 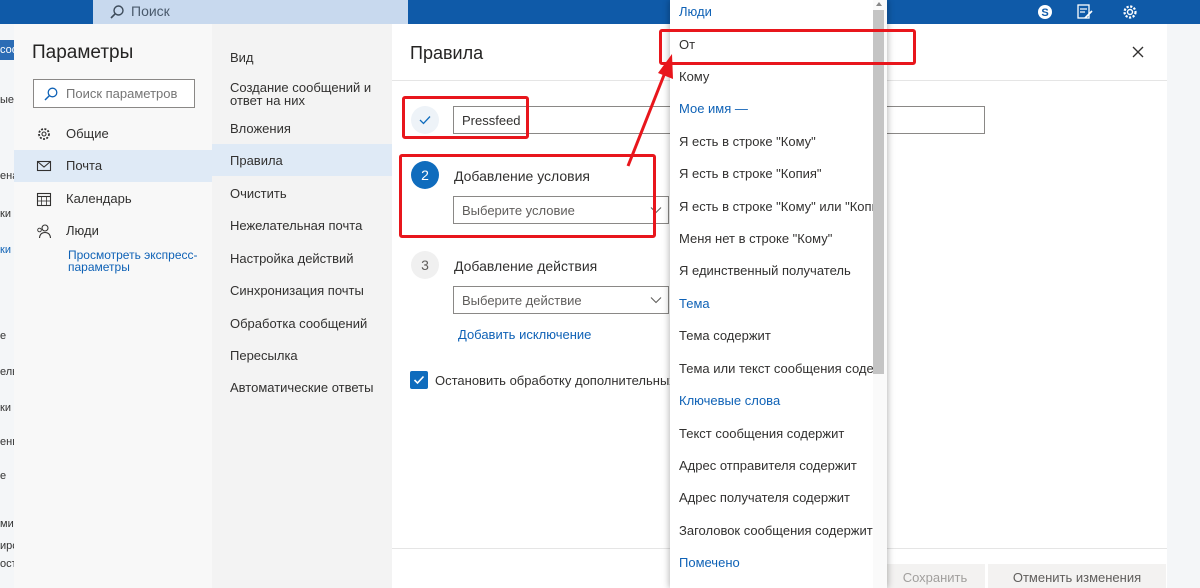 What do you see at coordinates (600, 12) in the screenshot?
I see `top-bar: Поиск S` at bounding box center [600, 12].